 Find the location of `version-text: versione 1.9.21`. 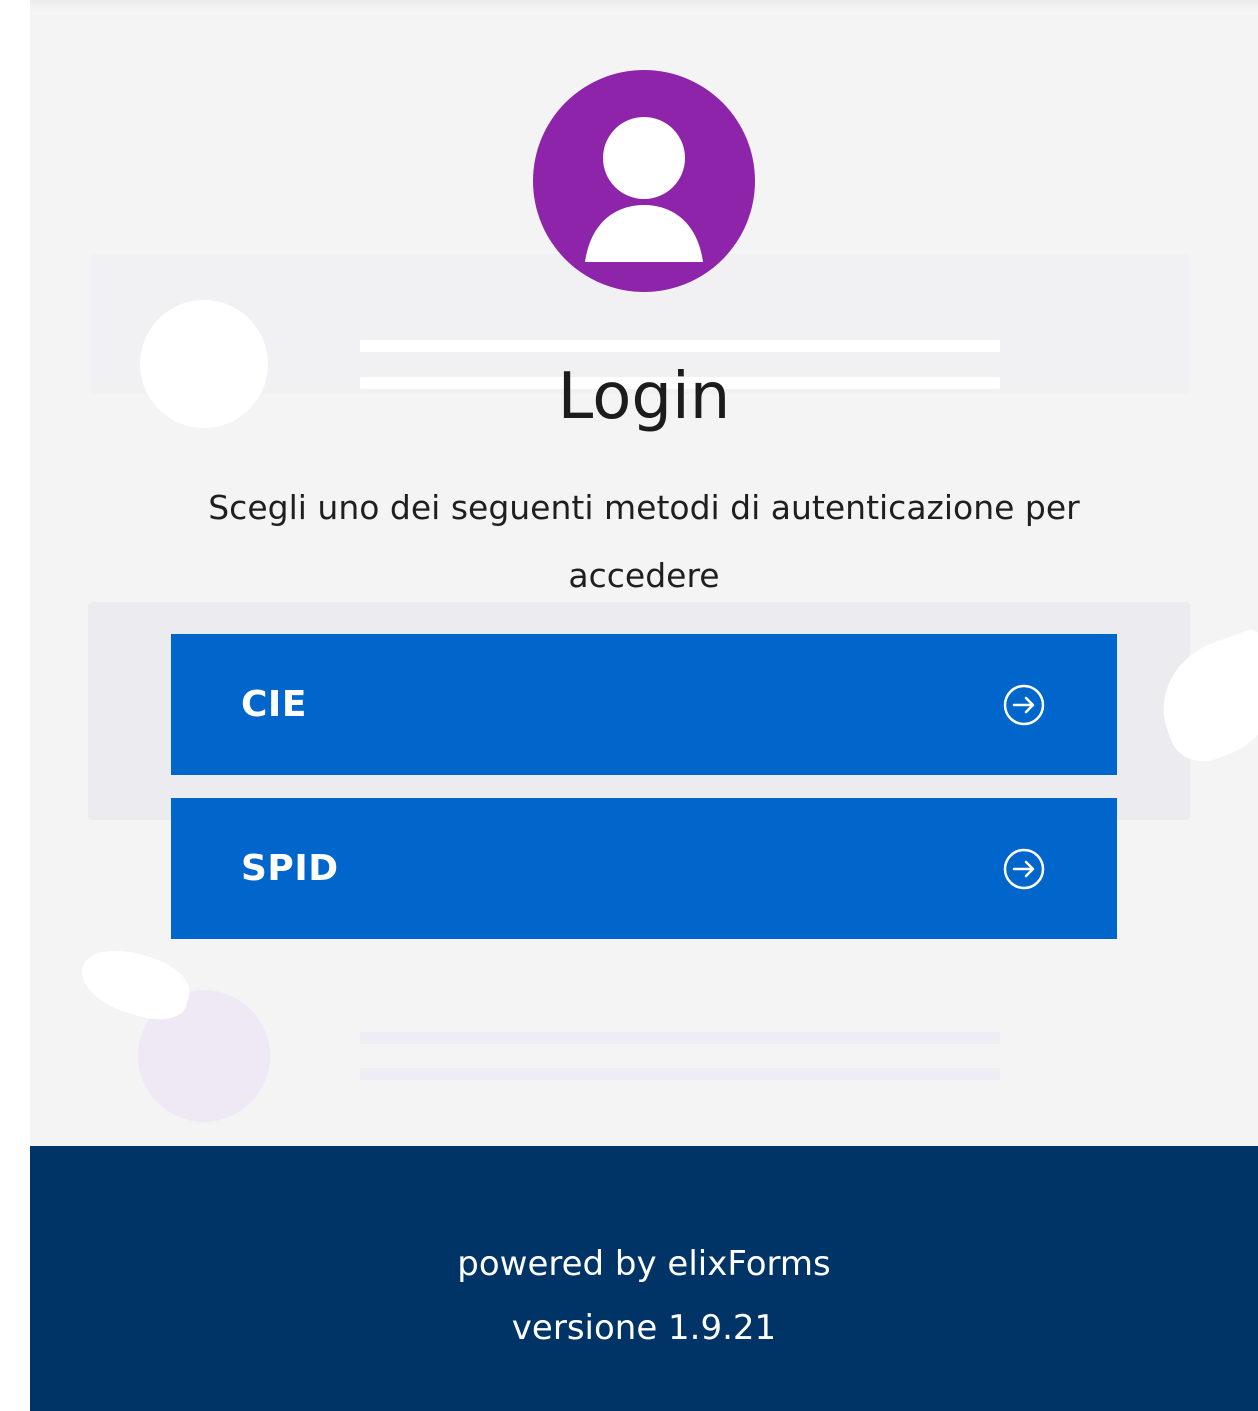

version-text: versione 1.9.21 is located at coordinates (644, 1328).